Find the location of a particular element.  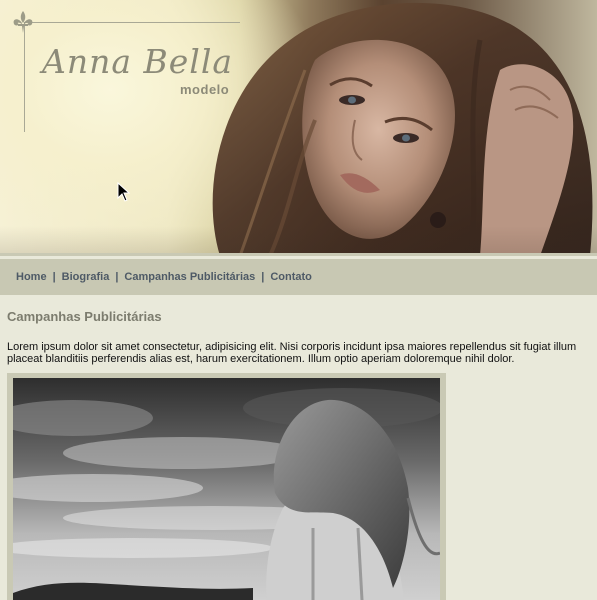

mouse-cursor-icon is located at coordinates (124, 192).